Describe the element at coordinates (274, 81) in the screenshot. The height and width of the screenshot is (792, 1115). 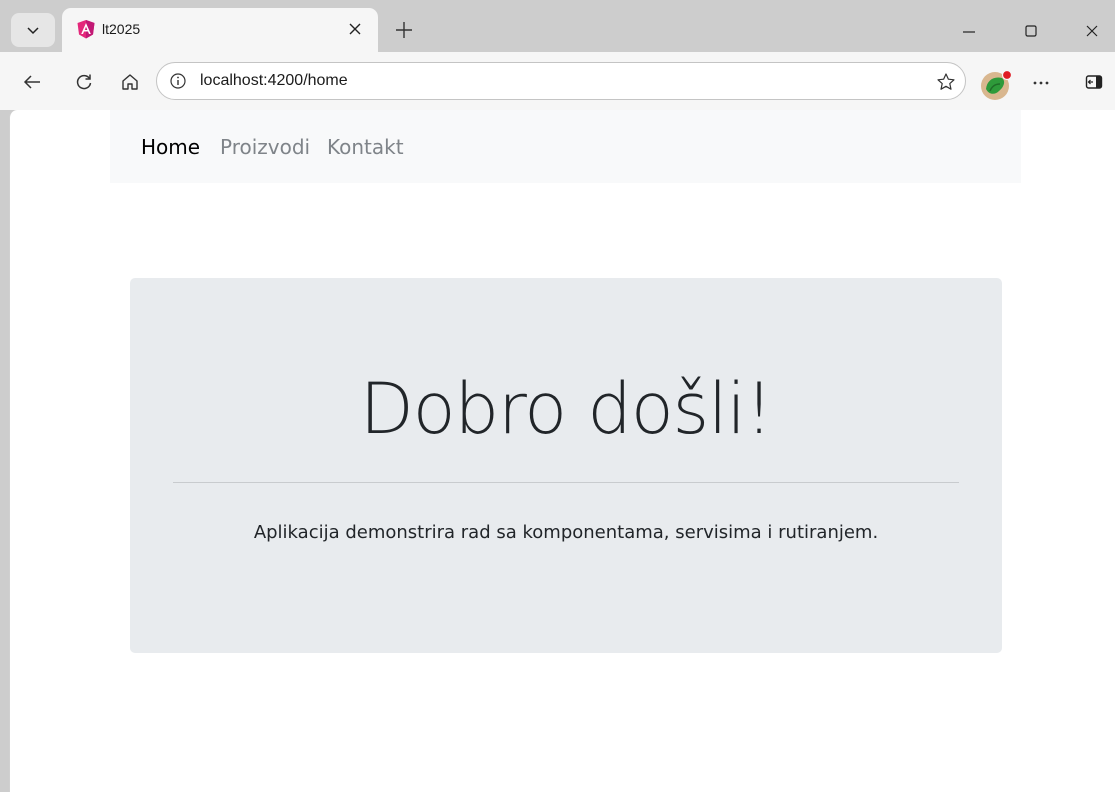
I see `address-url: localhost:4200/home` at that location.